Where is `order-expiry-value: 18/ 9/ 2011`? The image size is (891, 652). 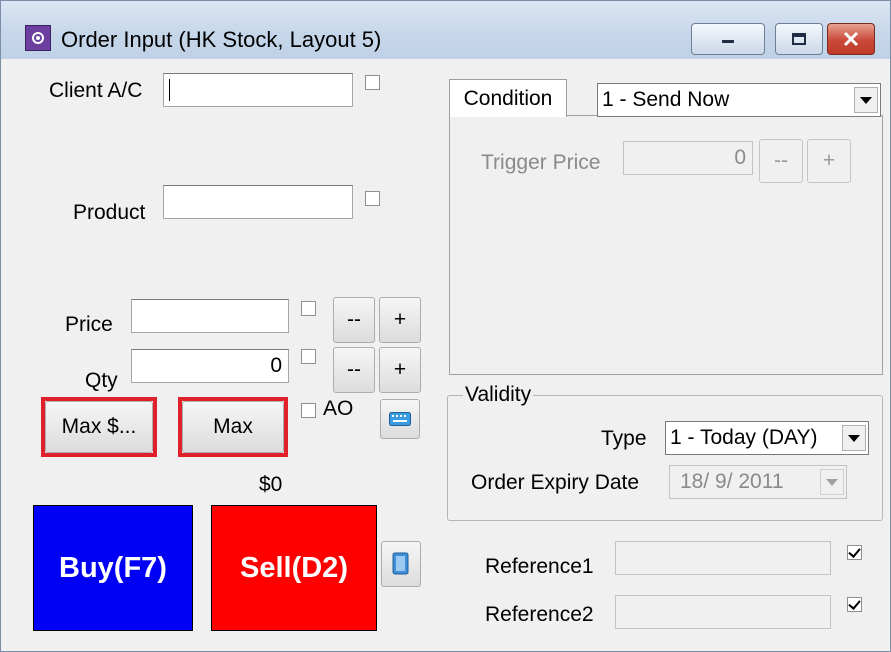 order-expiry-value: 18/ 9/ 2011 is located at coordinates (732, 481).